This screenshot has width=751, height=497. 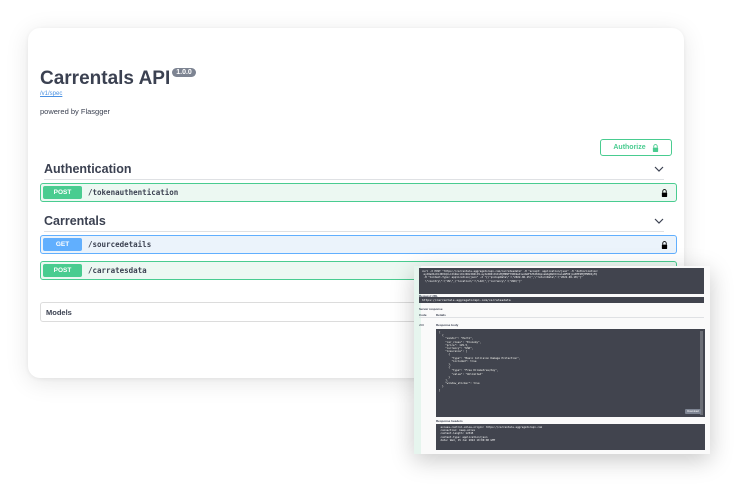 I want to click on status-code: 200, so click(x=422, y=325).